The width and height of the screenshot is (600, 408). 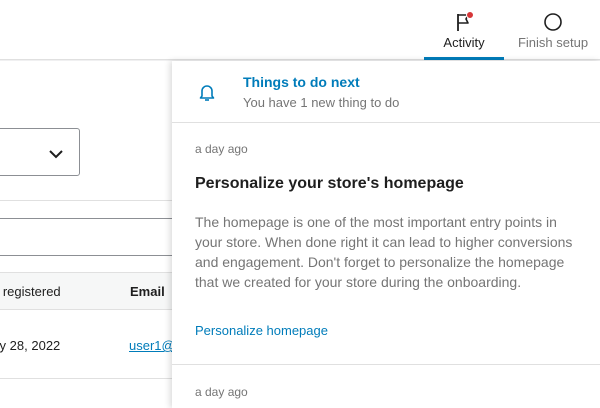 I want to click on flag-icon, so click(x=464, y=22).